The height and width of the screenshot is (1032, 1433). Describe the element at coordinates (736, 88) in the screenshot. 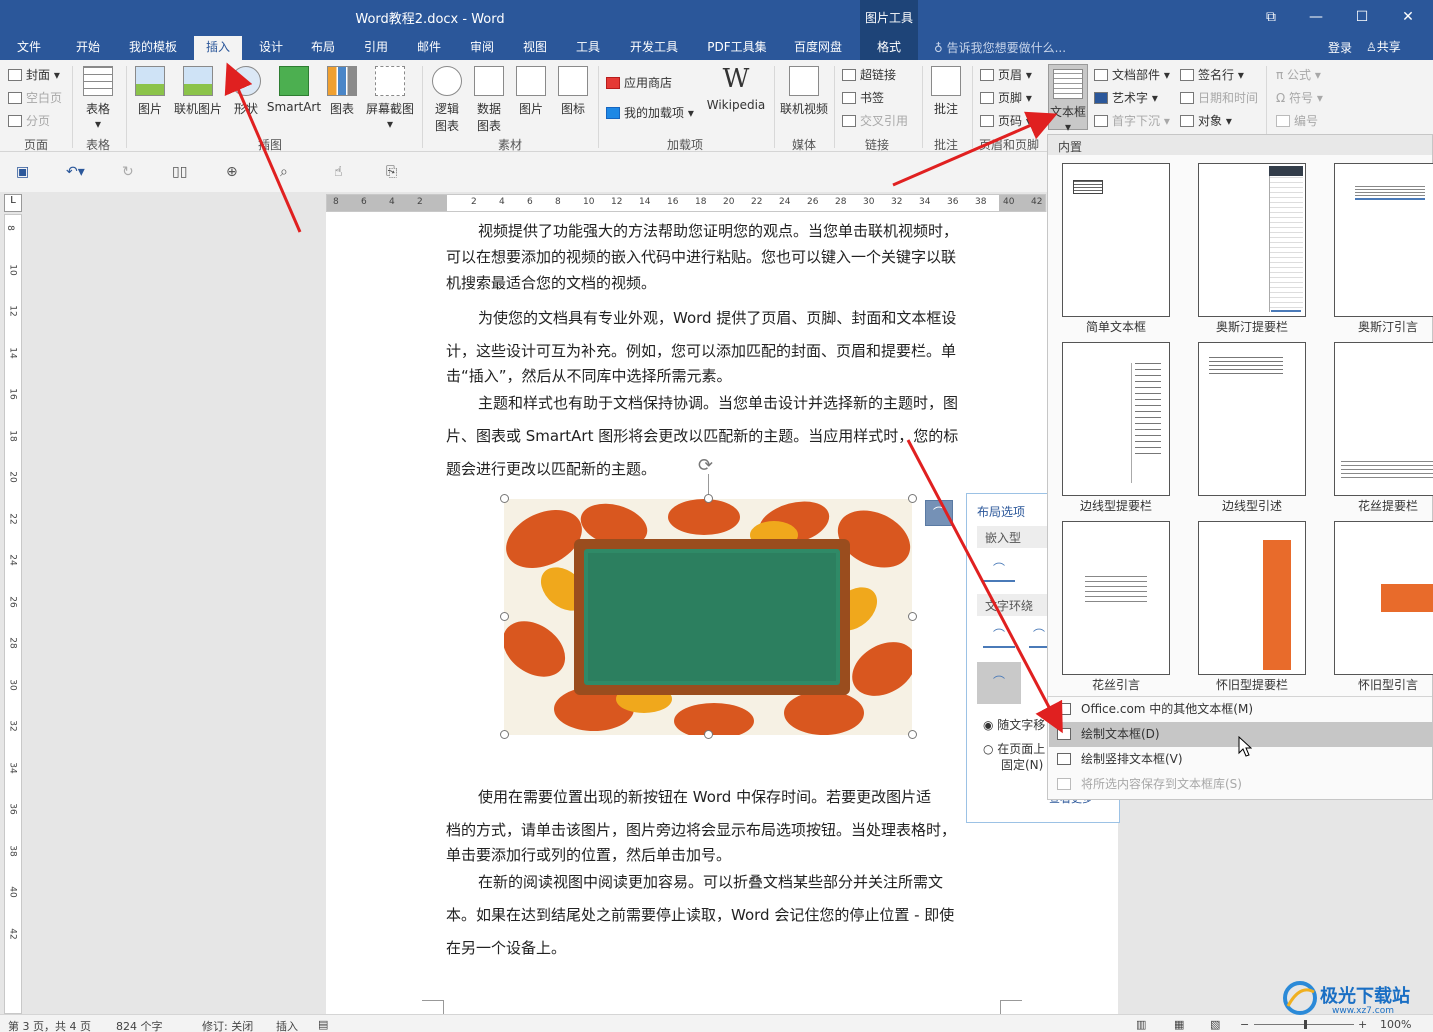

I see `wikipedia-button: W Wikipedia` at that location.